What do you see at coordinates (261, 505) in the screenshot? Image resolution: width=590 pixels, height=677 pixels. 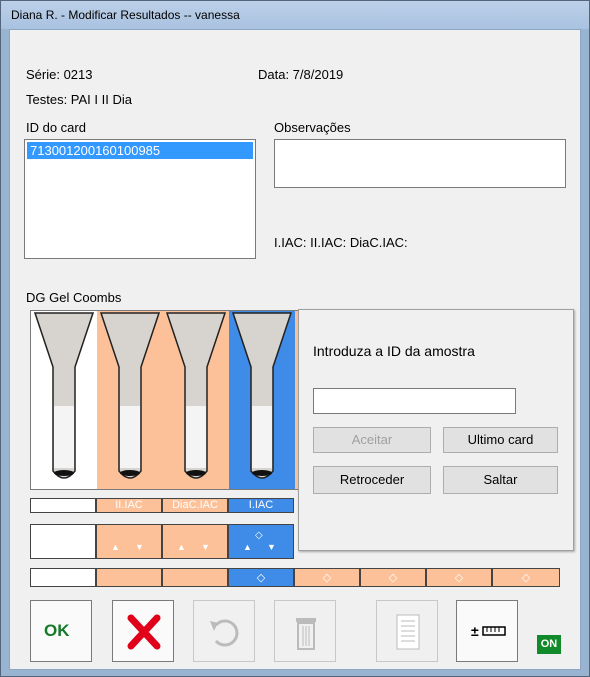 I see `column-label: I.IAC` at bounding box center [261, 505].